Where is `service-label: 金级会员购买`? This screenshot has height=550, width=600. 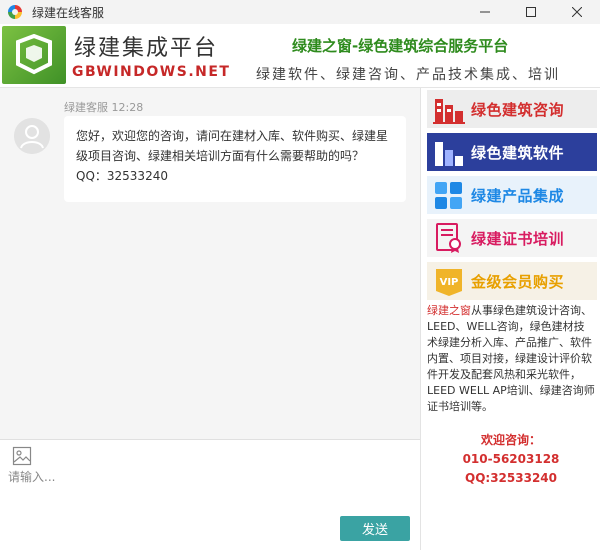 service-label: 金级会员购买 is located at coordinates (518, 281).